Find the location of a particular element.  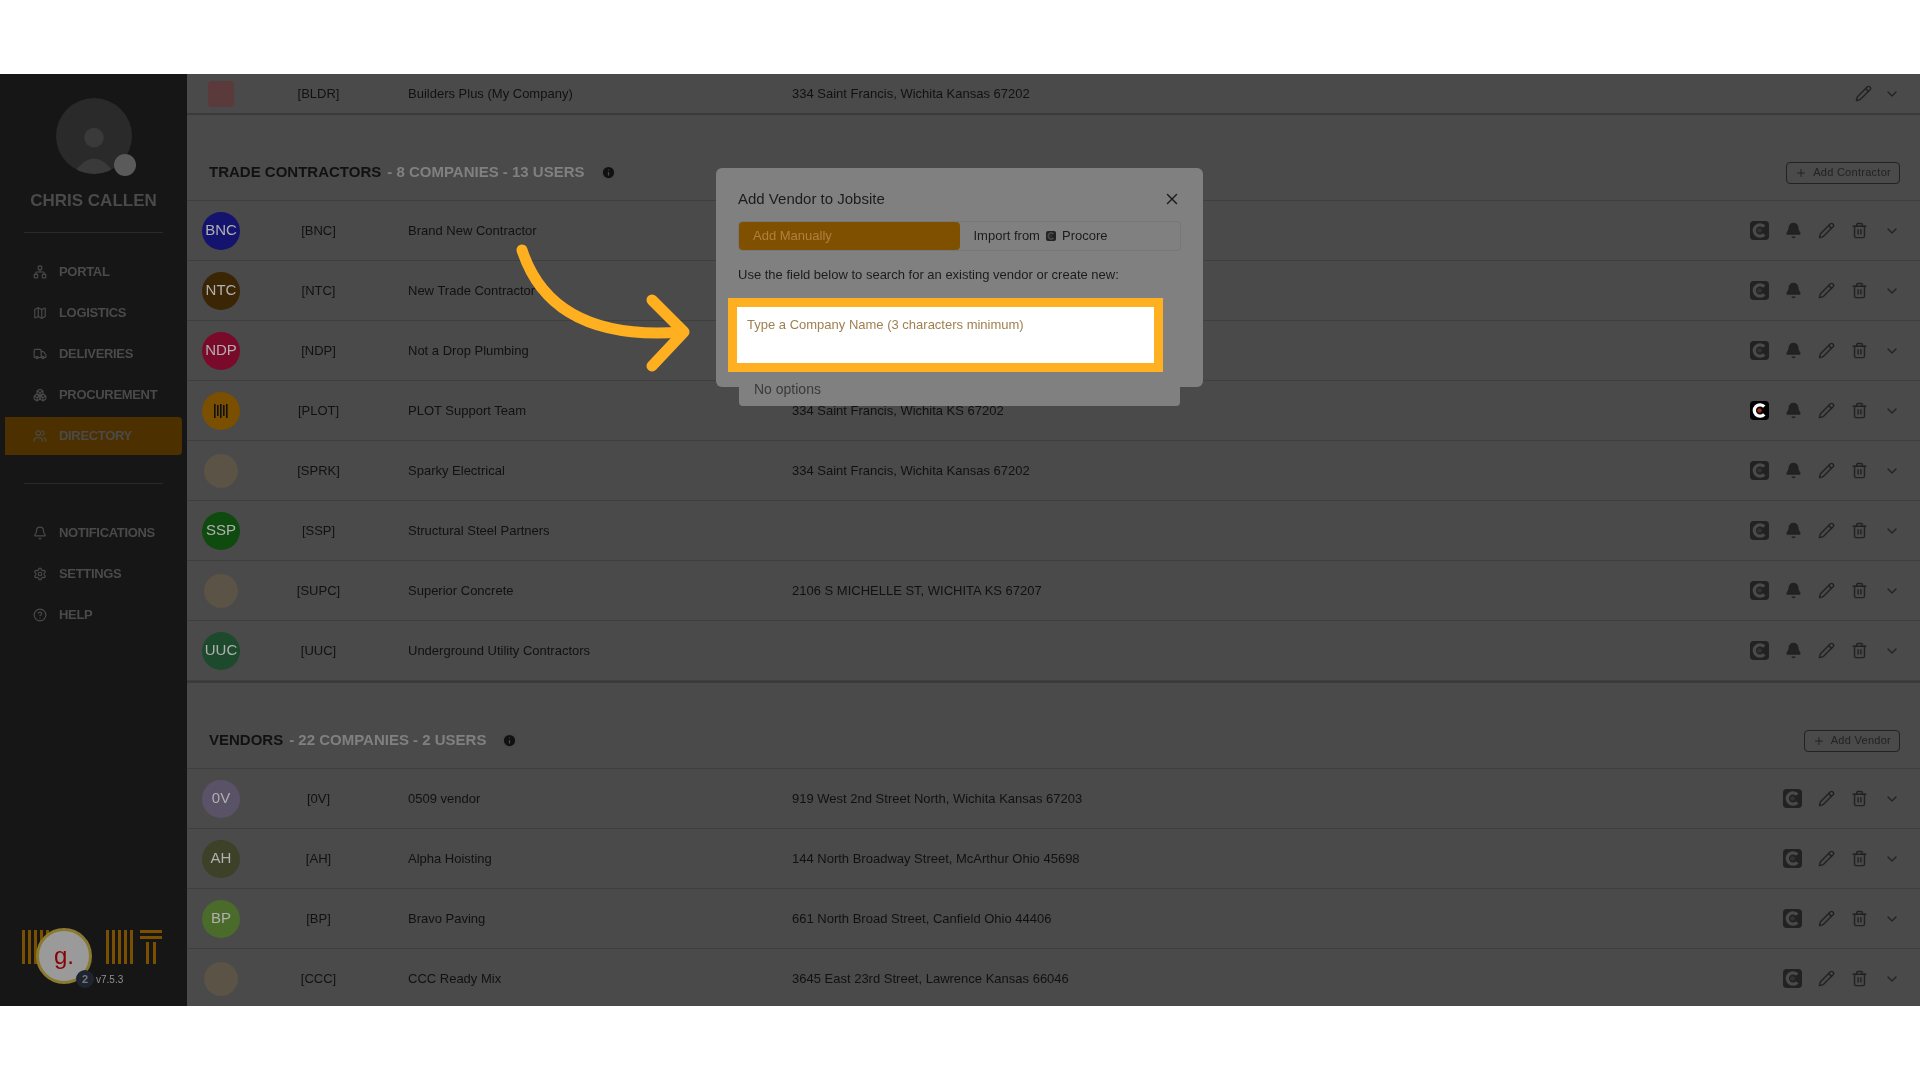

company-avatar: BNC is located at coordinates (221, 230).